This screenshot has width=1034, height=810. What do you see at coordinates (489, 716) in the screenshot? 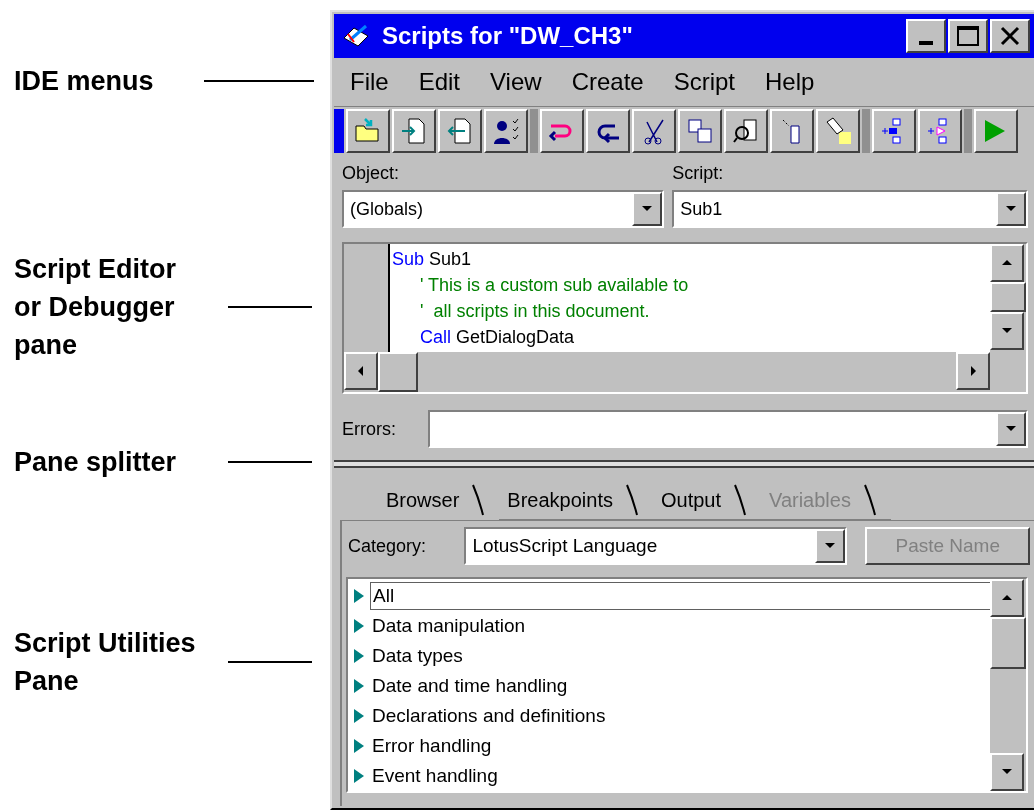
I see `list-item: Declarations and definitions` at bounding box center [489, 716].